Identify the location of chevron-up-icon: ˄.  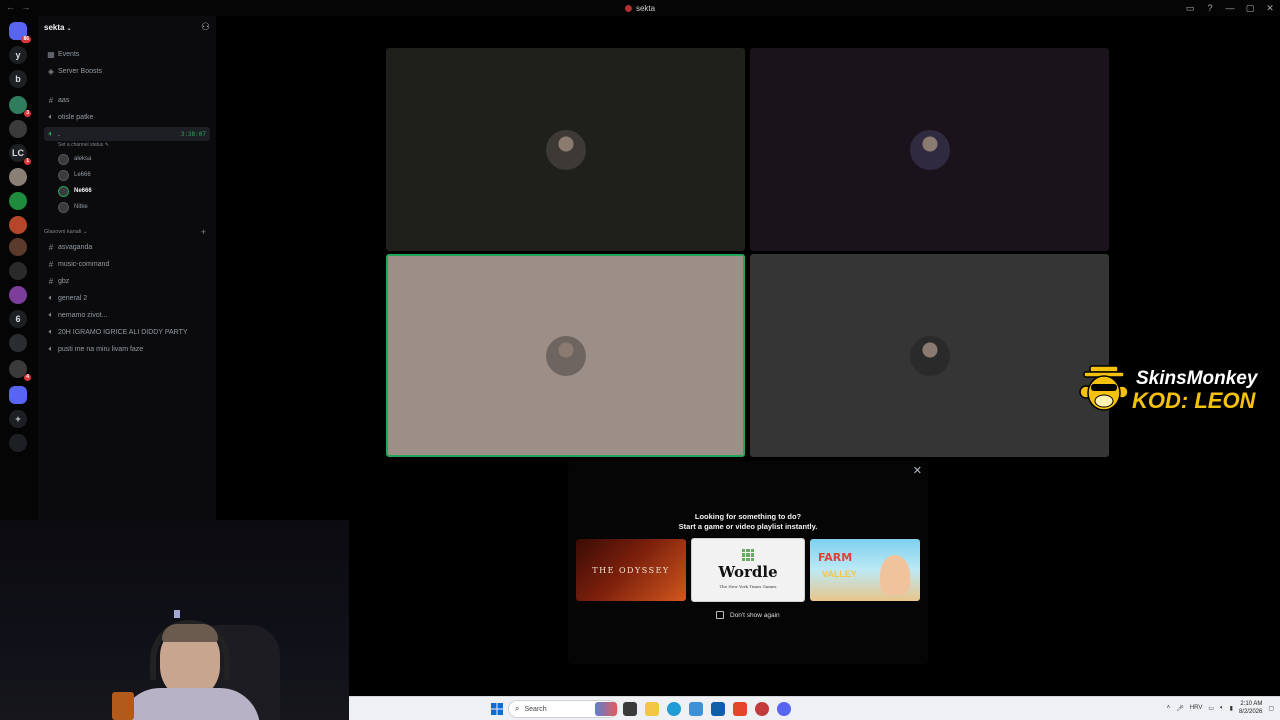
(1169, 708).